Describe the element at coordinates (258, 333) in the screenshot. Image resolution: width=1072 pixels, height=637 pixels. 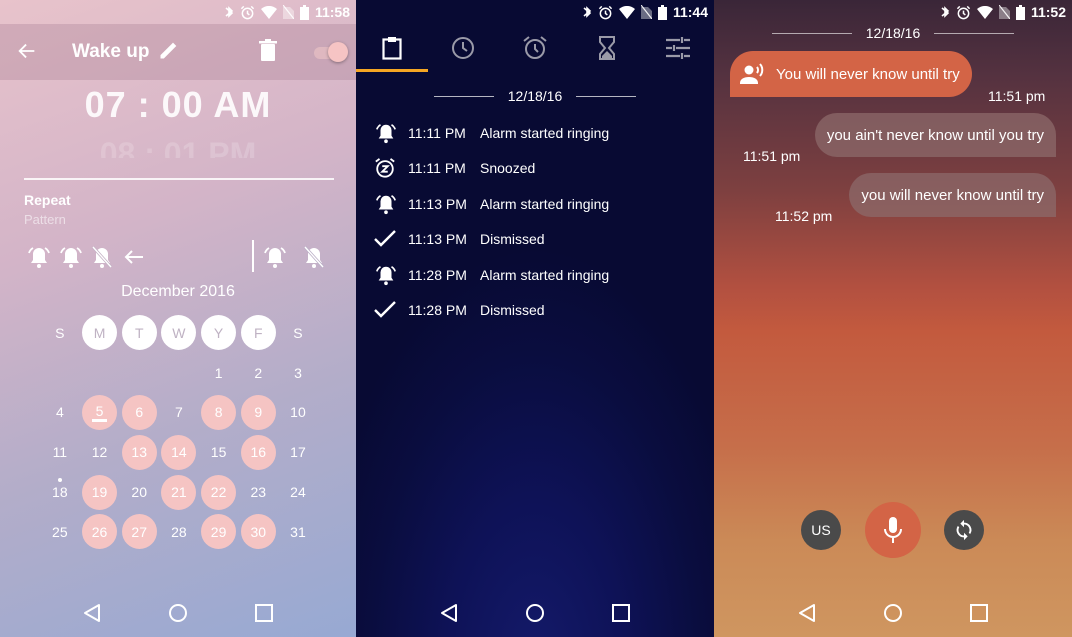
I see `weekday-toggle-5: F` at that location.